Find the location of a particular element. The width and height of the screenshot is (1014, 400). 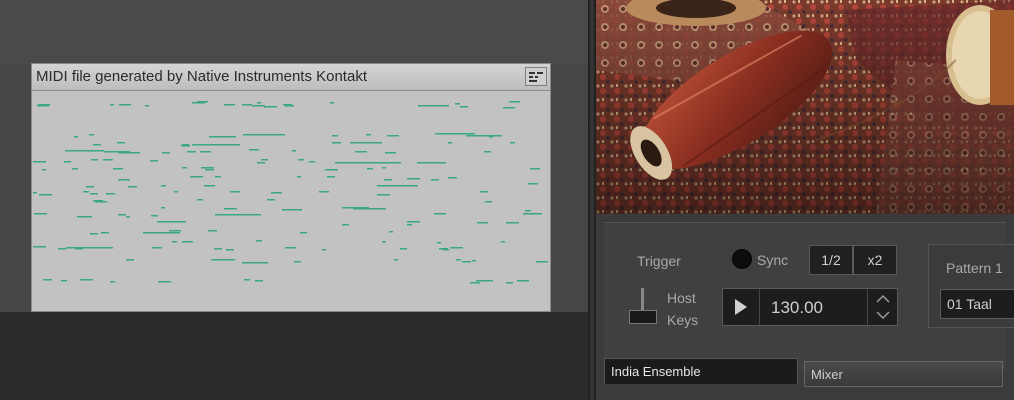

half-time-button: 1/2 is located at coordinates (831, 260).